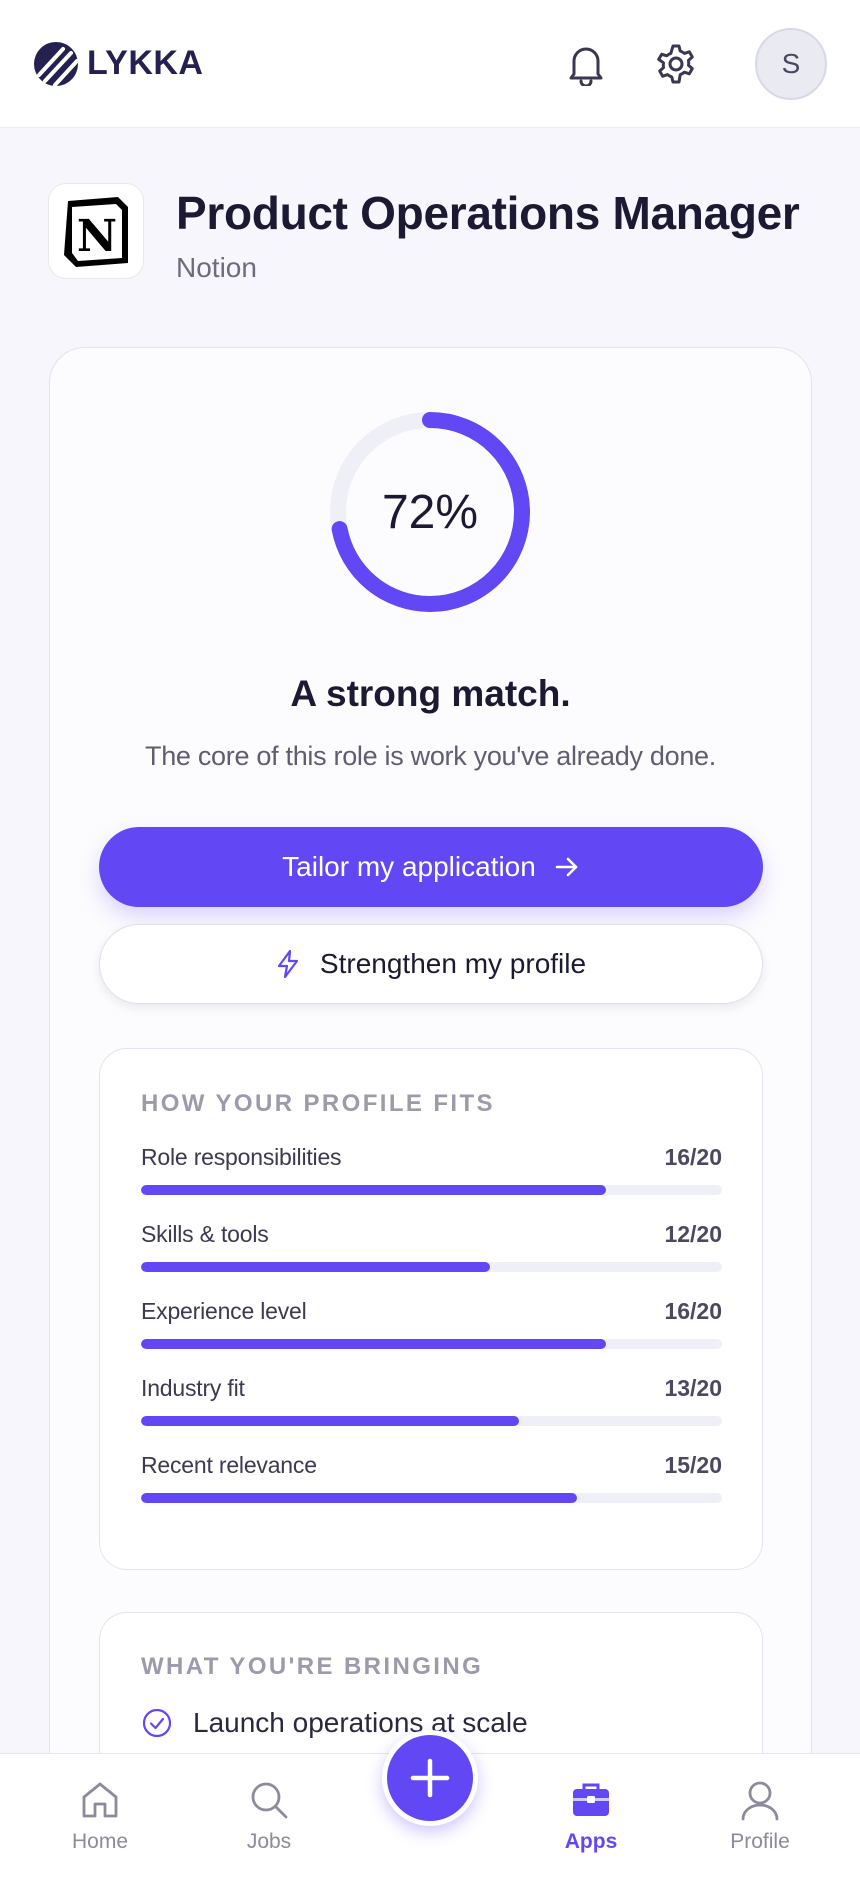 This screenshot has height=1880, width=860. I want to click on fit-row: Recent relevance 15/20, so click(431, 1477).